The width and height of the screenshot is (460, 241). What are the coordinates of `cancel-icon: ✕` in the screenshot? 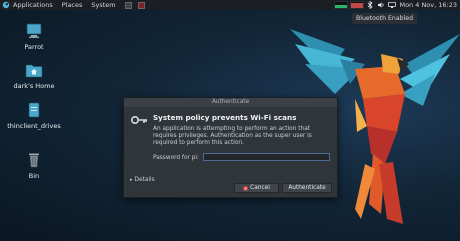 It's located at (246, 188).